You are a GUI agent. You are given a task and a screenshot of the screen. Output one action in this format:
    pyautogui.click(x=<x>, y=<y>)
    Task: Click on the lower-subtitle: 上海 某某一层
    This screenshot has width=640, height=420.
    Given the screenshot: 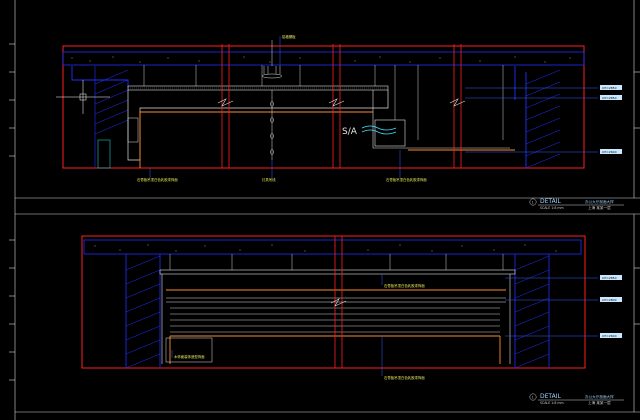 What is the action you would take?
    pyautogui.click(x=599, y=402)
    